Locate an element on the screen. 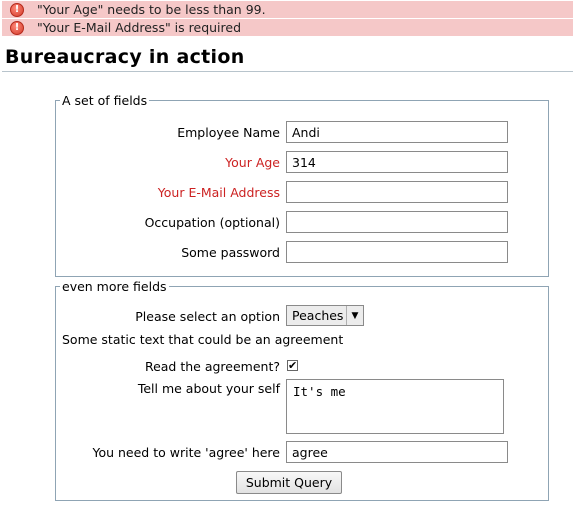  form-row-about: Tell me about your self is located at coordinates (302, 407).